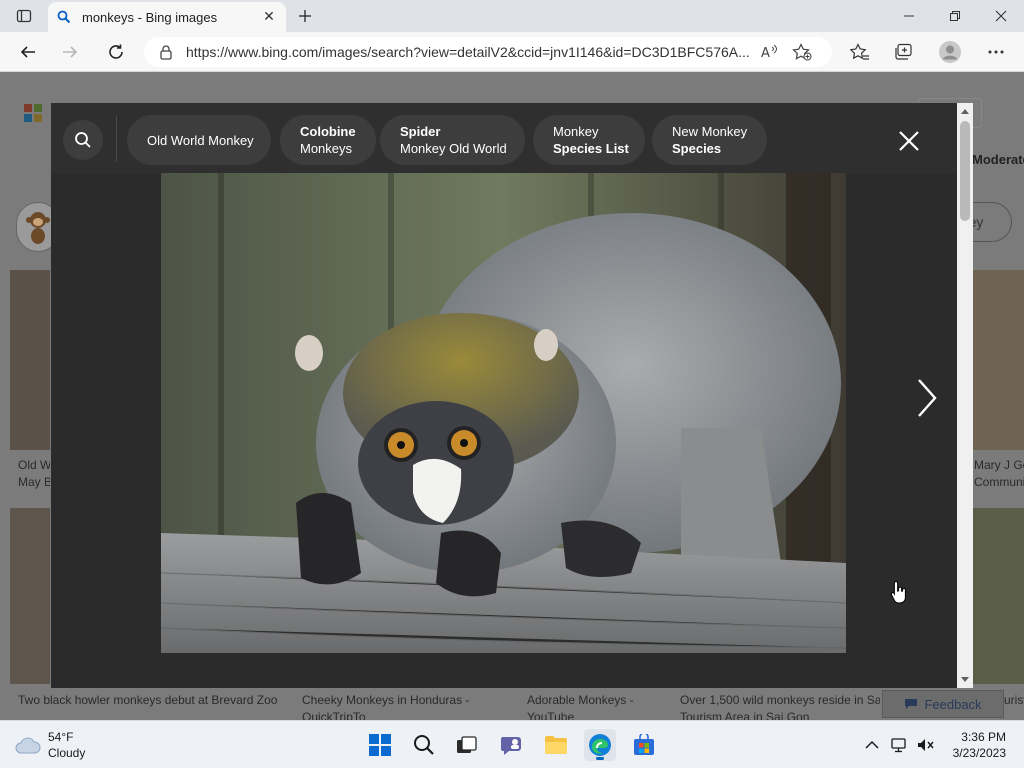  What do you see at coordinates (589, 140) in the screenshot?
I see `related-chip-monkey-species-list: Monkey Species List` at bounding box center [589, 140].